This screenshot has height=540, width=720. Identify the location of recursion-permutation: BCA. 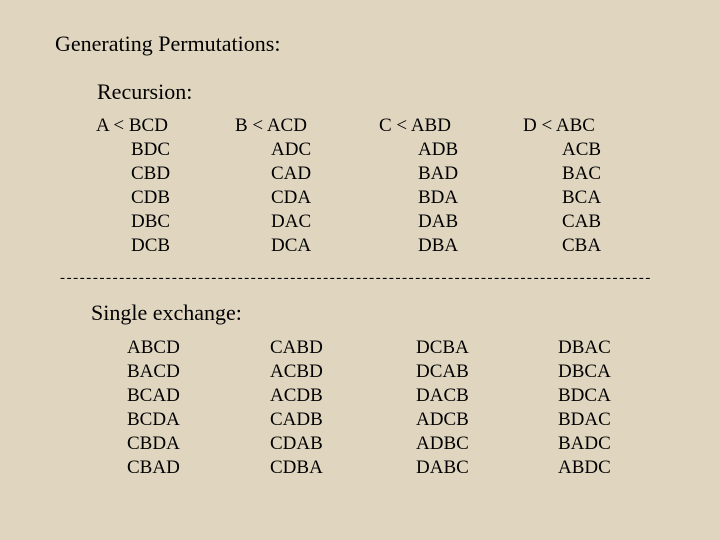
(582, 197).